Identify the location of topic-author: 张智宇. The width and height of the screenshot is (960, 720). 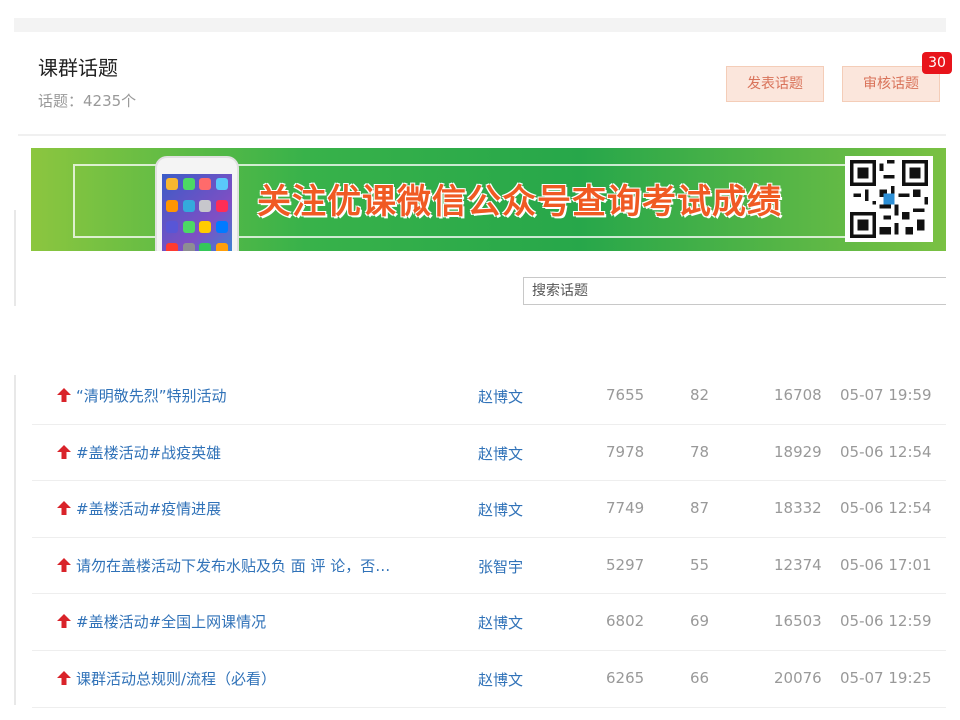
(500, 566).